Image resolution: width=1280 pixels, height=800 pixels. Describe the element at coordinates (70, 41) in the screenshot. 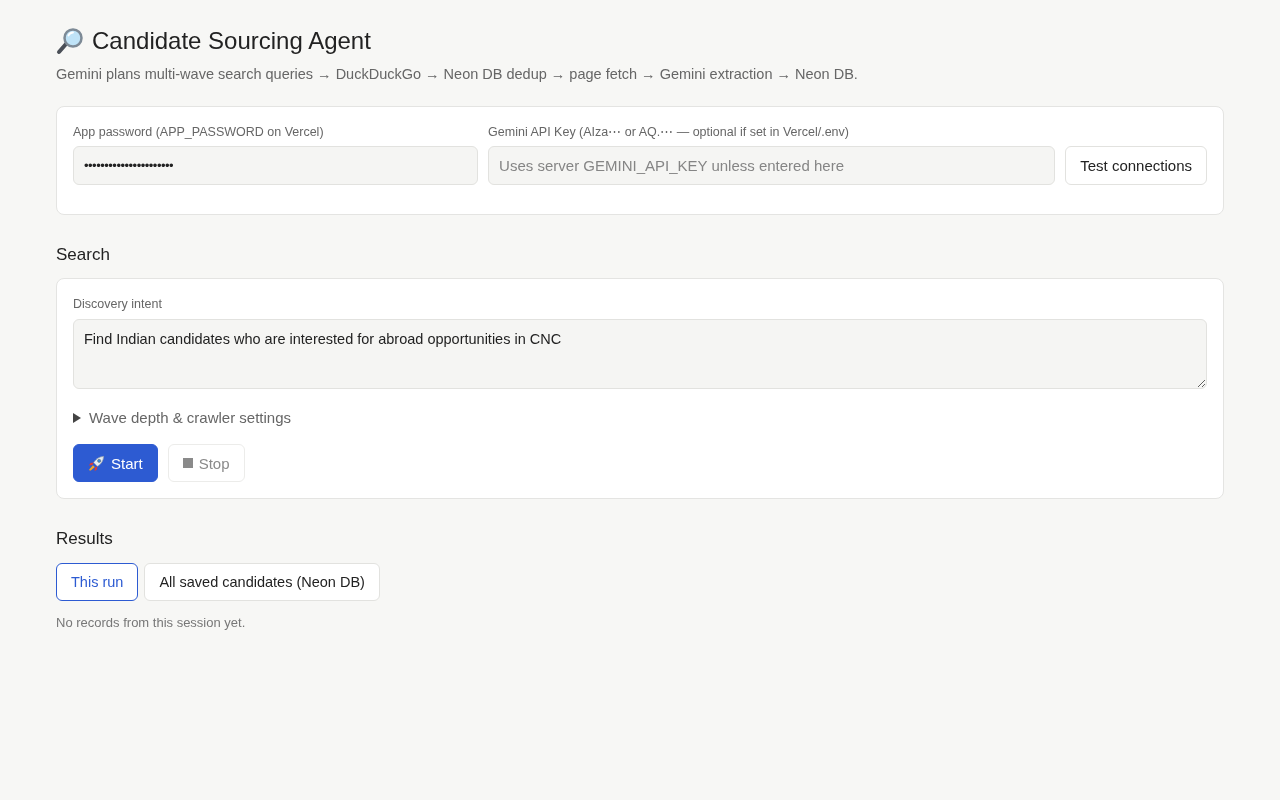

I see `magnifier-icon` at that location.